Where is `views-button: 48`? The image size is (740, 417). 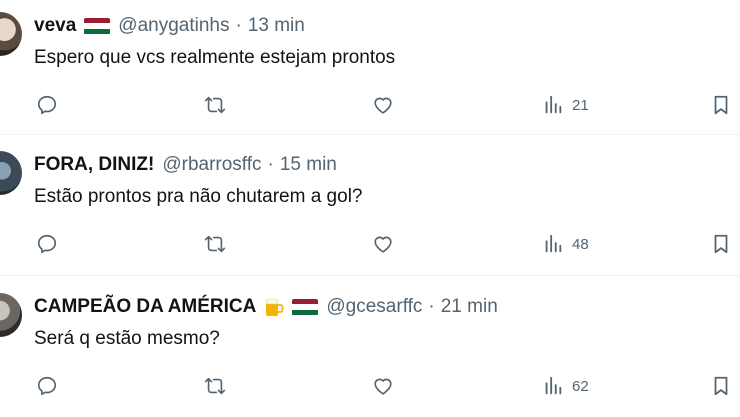 views-button: 48 is located at coordinates (565, 244).